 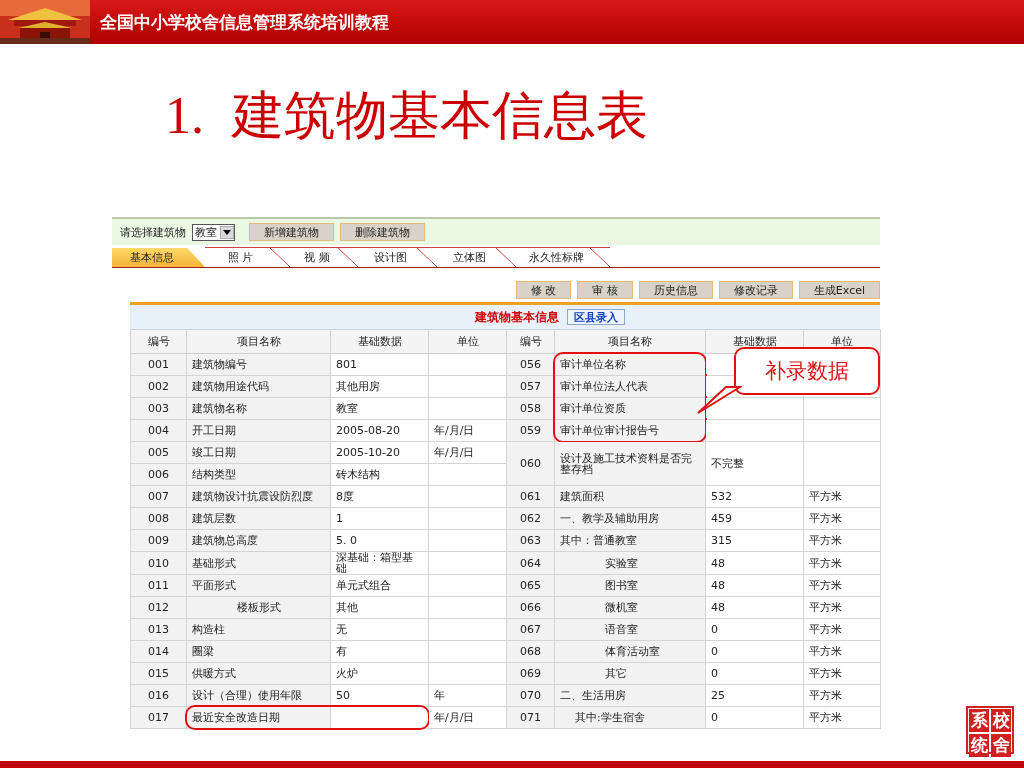 I want to click on table-cell: 060, so click(x=530, y=463).